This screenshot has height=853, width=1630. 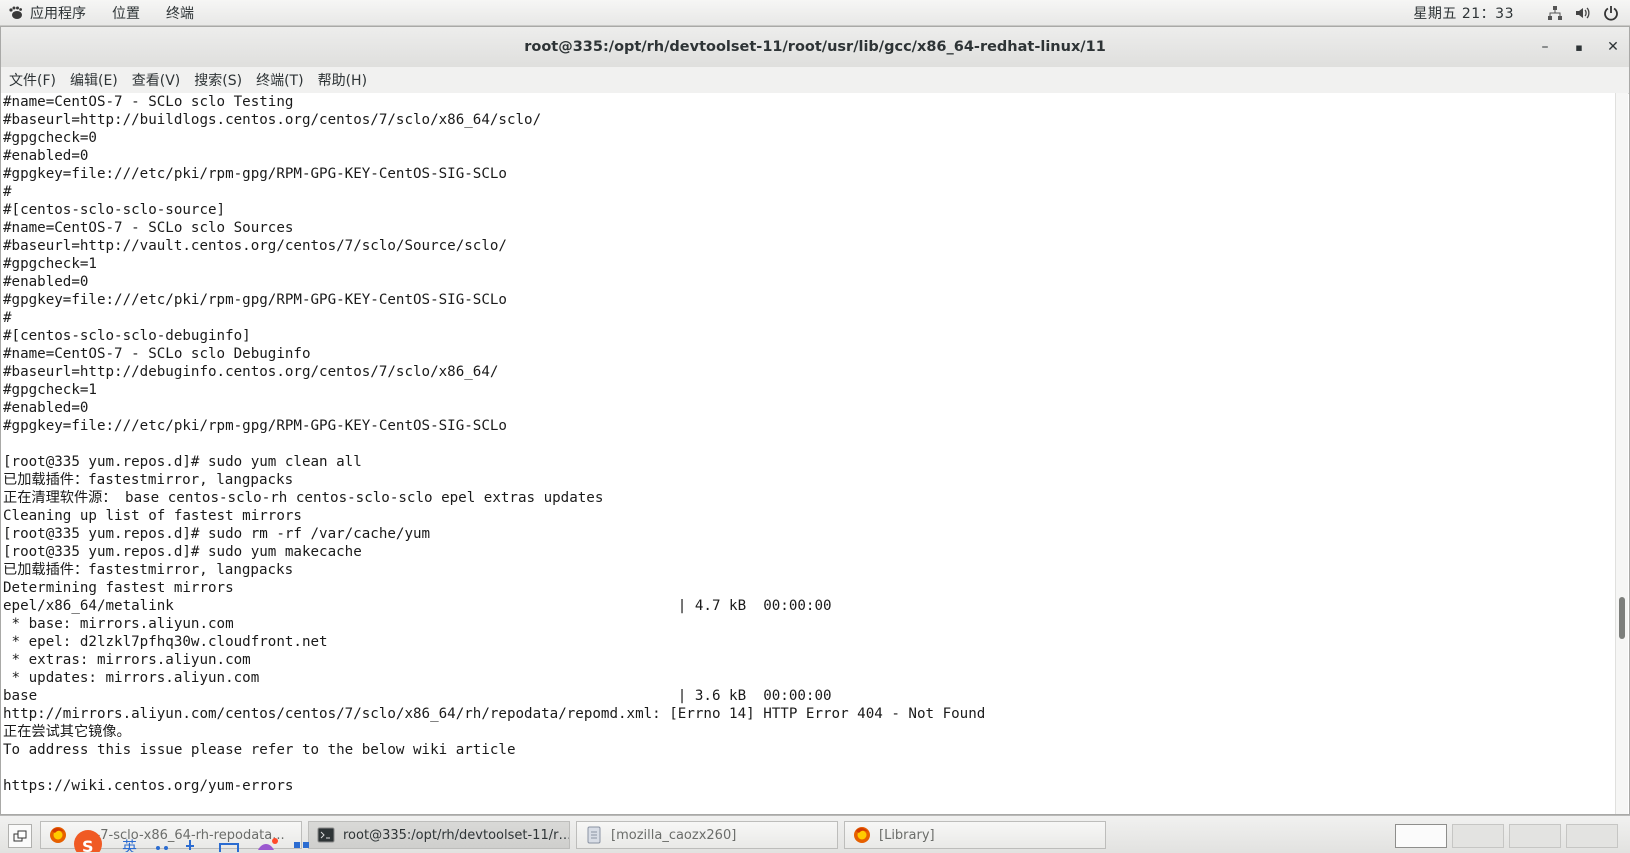 I want to click on volume-icon, so click(x=1583, y=13).